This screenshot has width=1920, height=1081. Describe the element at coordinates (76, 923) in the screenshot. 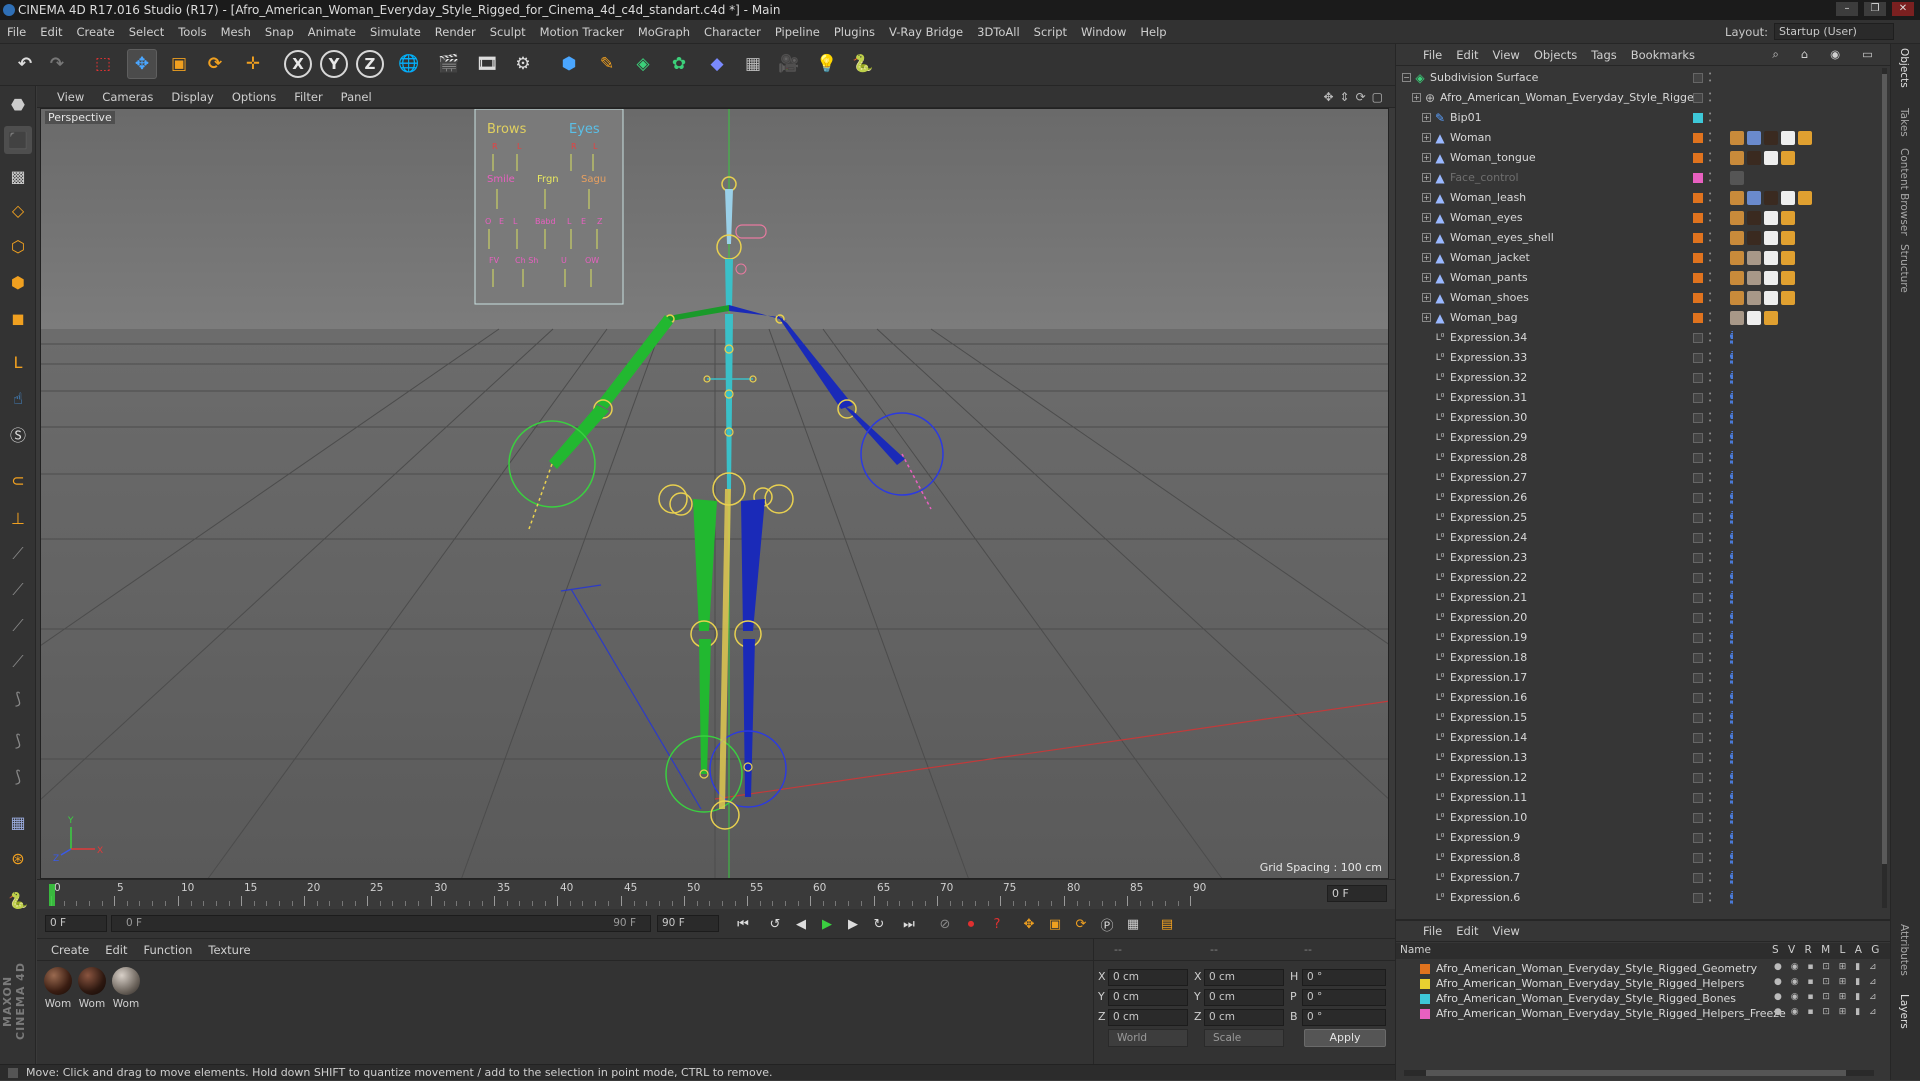

I see `start-frame-field: 0 F` at that location.